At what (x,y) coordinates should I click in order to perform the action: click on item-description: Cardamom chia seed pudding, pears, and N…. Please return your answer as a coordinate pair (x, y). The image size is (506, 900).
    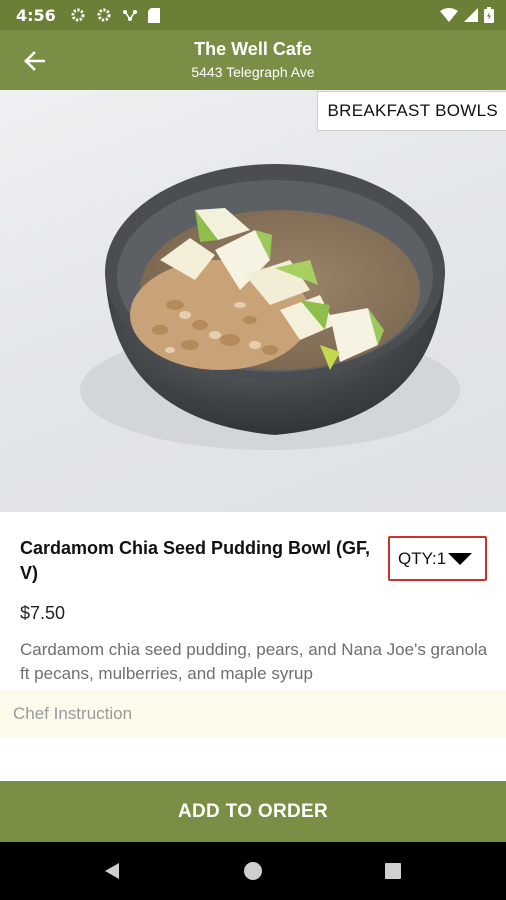
    Looking at the image, I should click on (254, 661).